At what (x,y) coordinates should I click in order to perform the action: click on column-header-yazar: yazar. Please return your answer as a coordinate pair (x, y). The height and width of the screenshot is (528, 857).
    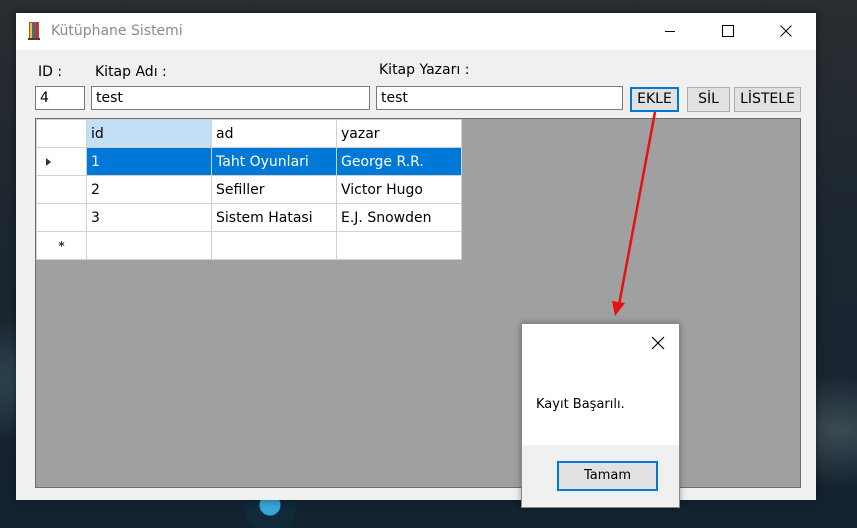
    Looking at the image, I should click on (399, 133).